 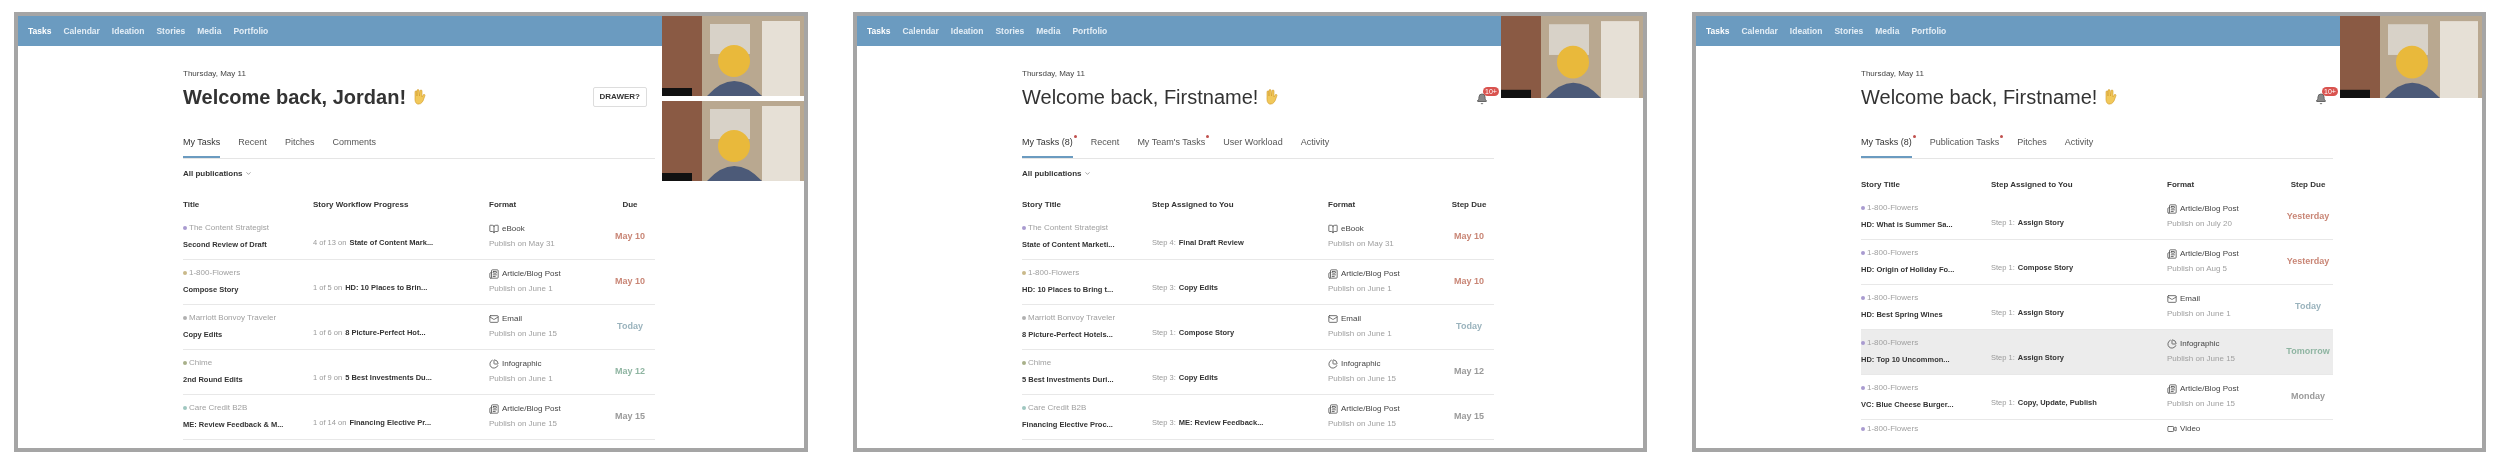 What do you see at coordinates (354, 147) in the screenshot?
I see `tab: Comments` at bounding box center [354, 147].